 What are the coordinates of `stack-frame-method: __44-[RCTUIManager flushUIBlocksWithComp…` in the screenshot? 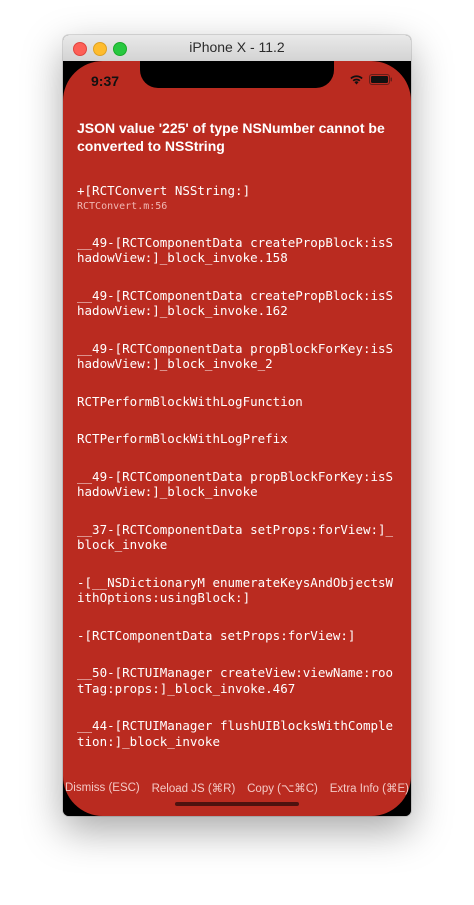 It's located at (235, 733).